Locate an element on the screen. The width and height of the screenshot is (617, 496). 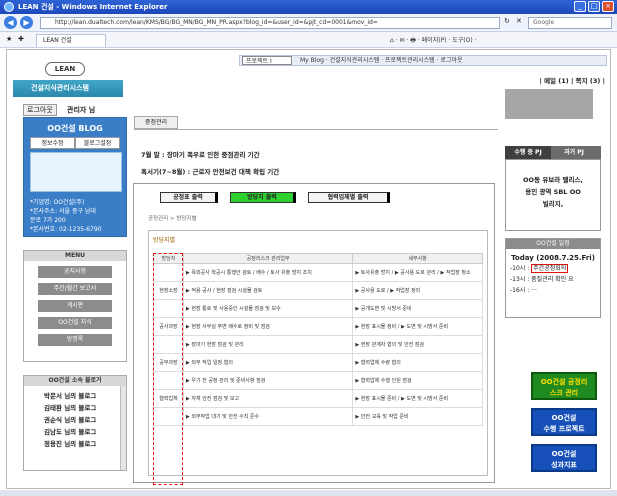
minimize-button: _ is located at coordinates (580, 6).